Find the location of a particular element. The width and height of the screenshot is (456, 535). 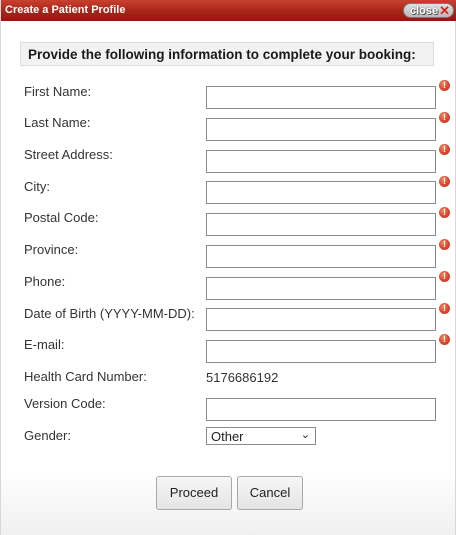

email-label: E-mail: is located at coordinates (44, 344).